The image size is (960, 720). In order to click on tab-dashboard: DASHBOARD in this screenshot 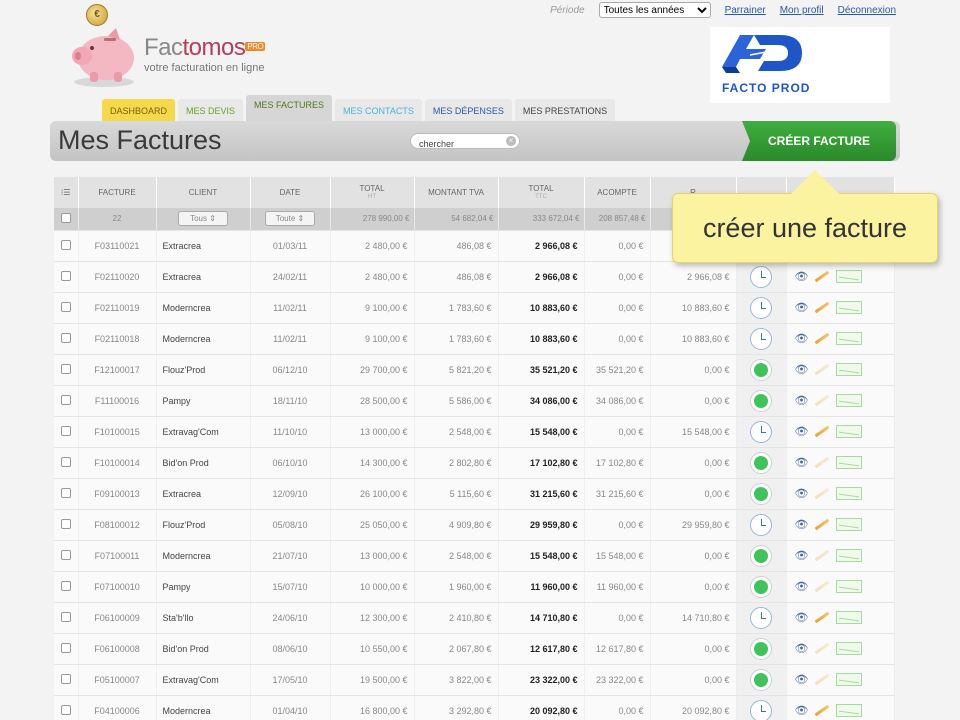, I will do `click(139, 111)`.